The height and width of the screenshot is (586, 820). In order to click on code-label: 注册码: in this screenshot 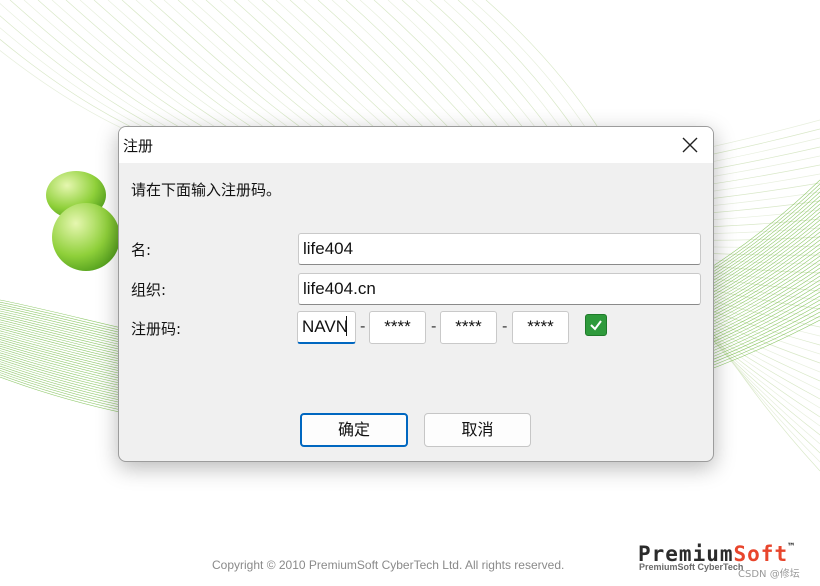, I will do `click(156, 329)`.